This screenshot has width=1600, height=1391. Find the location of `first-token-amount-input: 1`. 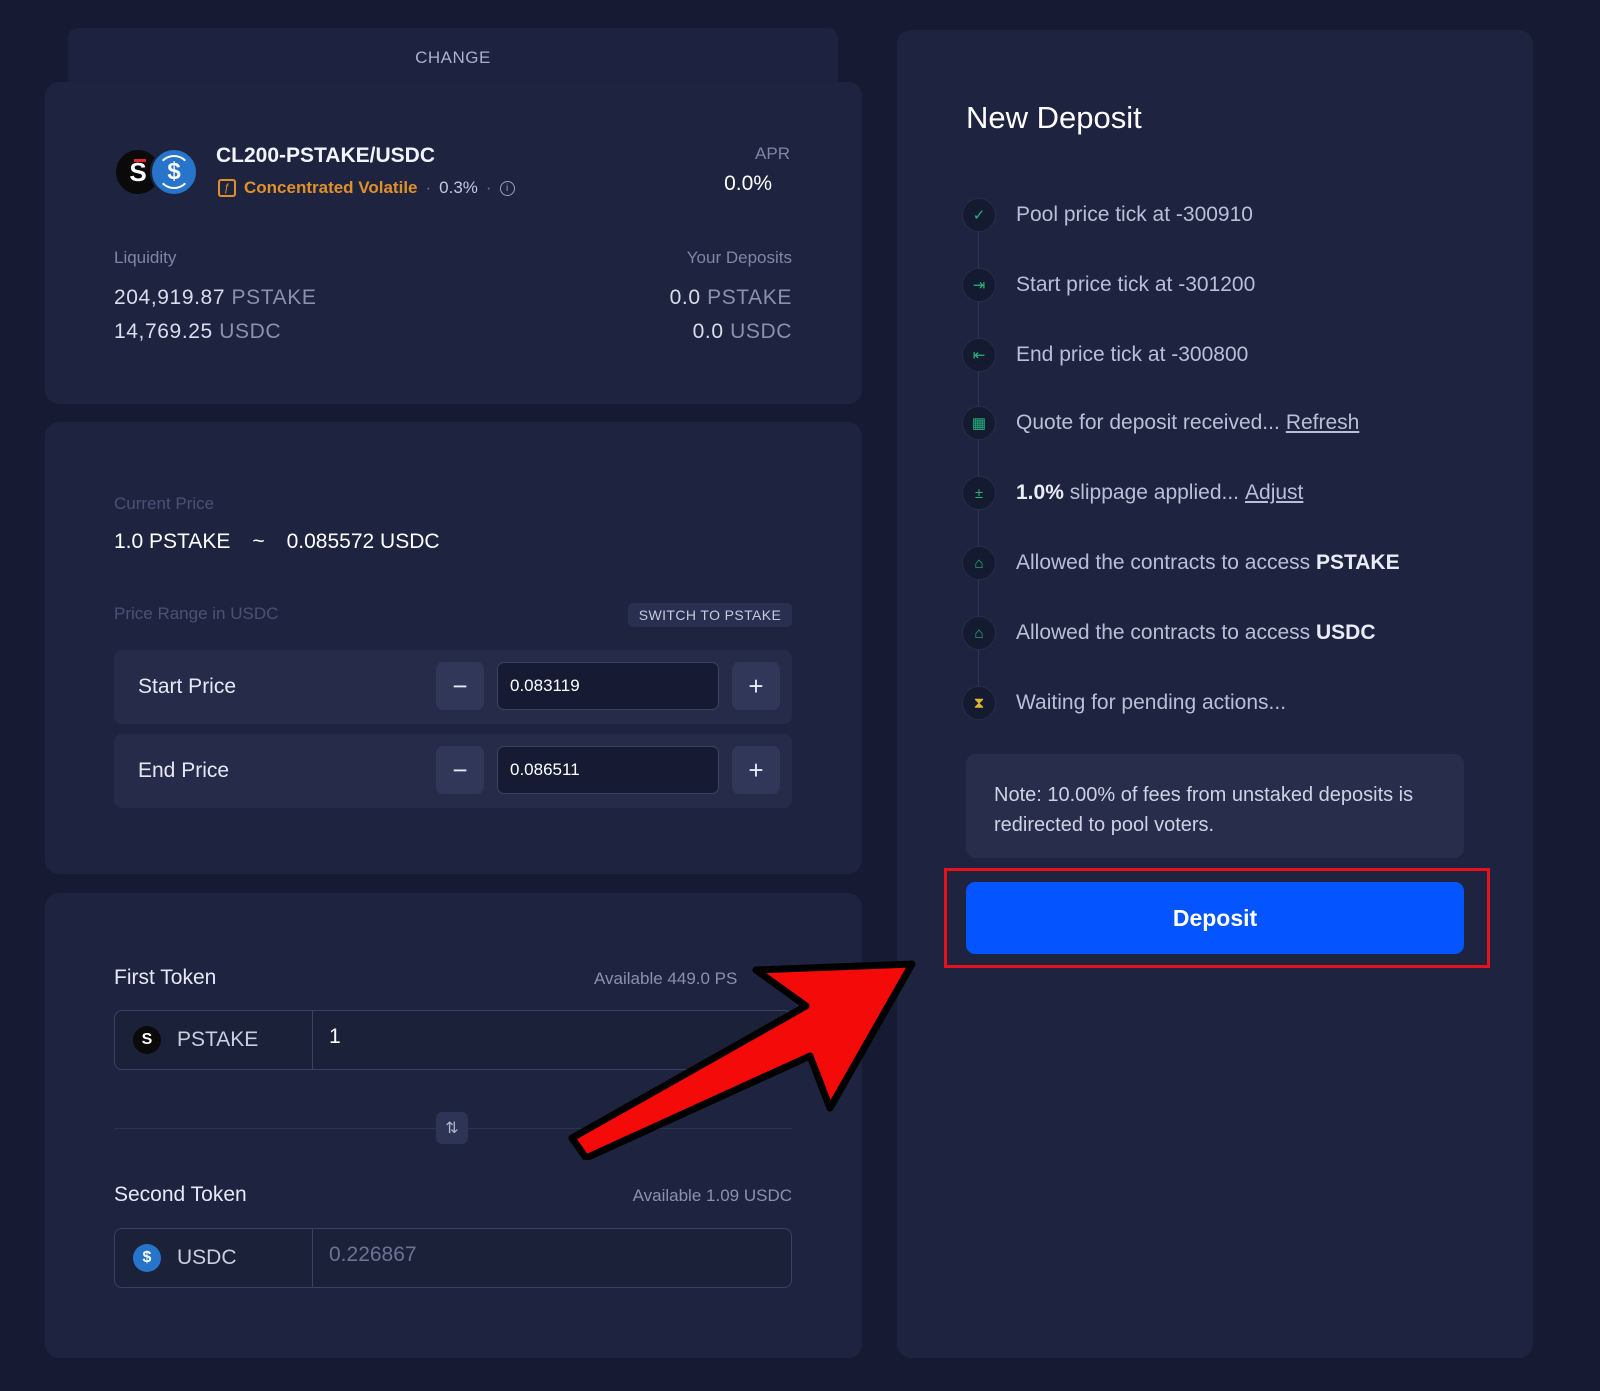

first-token-amount-input: 1 is located at coordinates (335, 1037).